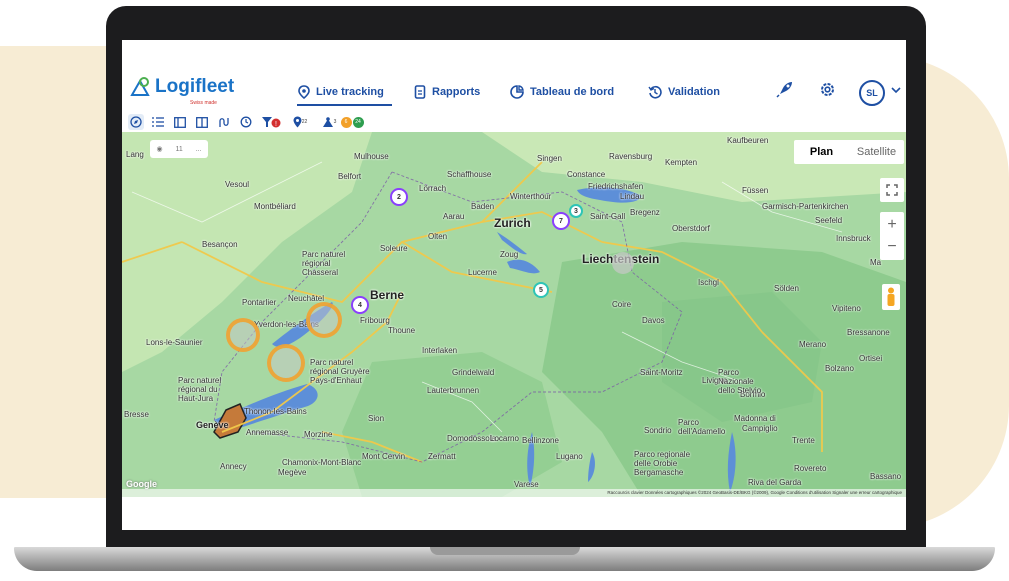 Image resolution: width=1009 pixels, height=581 pixels. I want to click on street-view-pegman, so click(891, 297).